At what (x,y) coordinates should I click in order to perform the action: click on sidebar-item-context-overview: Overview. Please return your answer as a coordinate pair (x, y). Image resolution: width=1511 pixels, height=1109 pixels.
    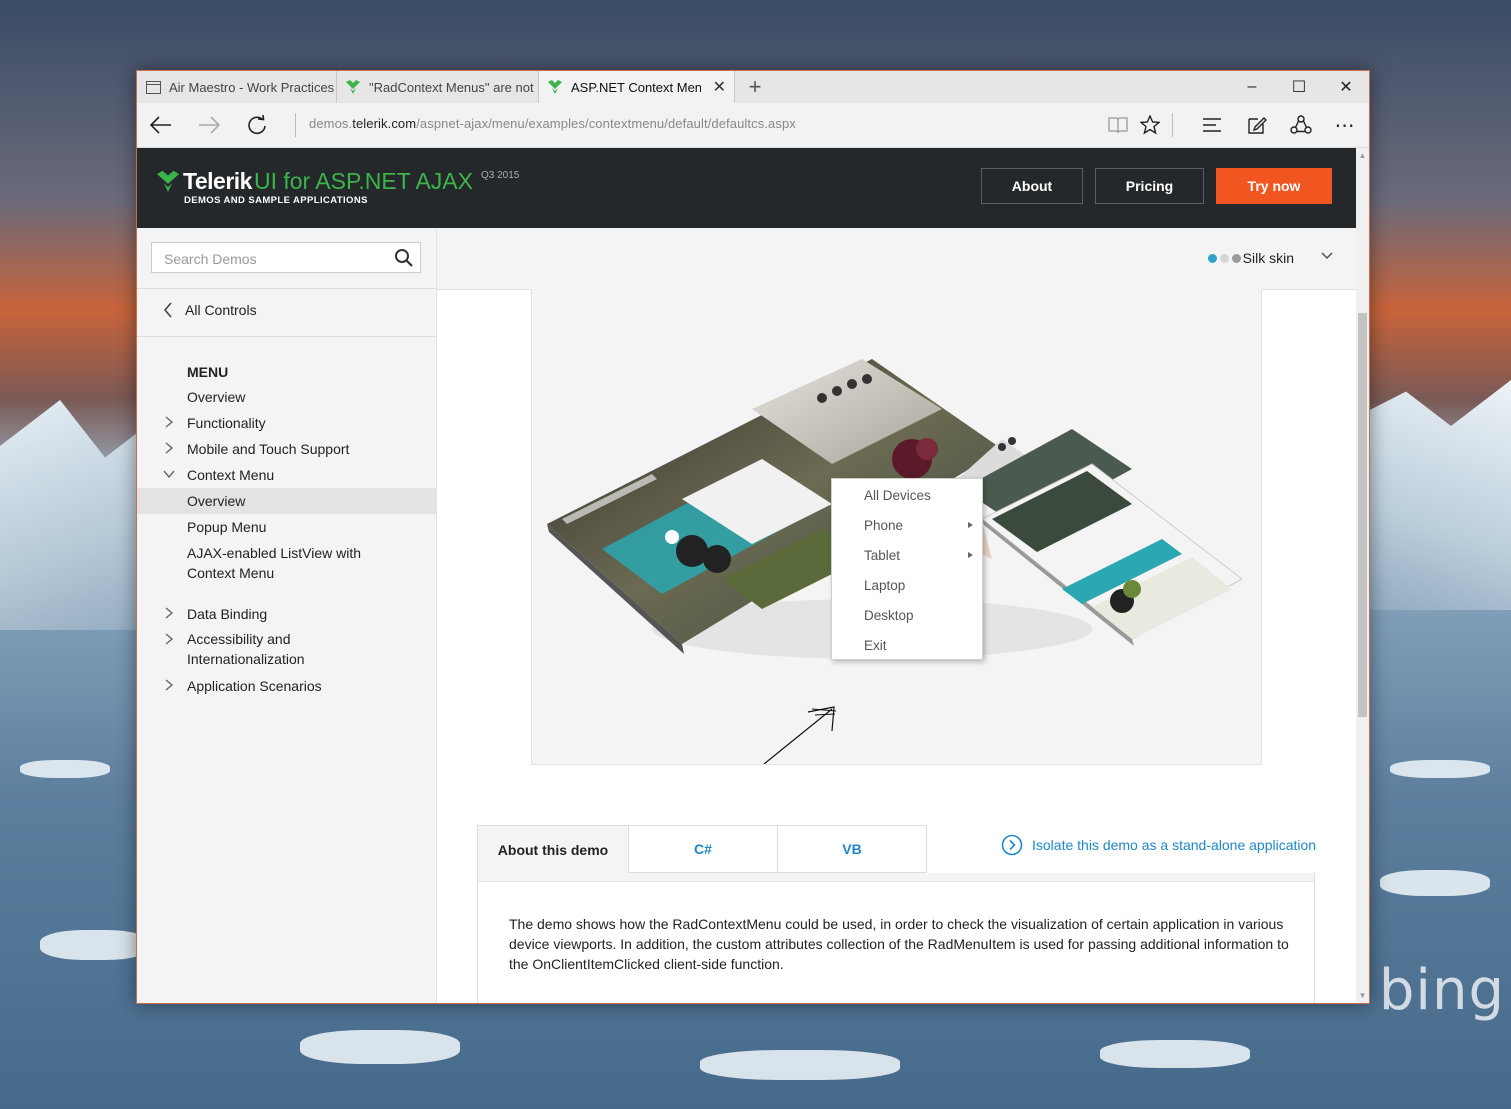
    Looking at the image, I should click on (286, 501).